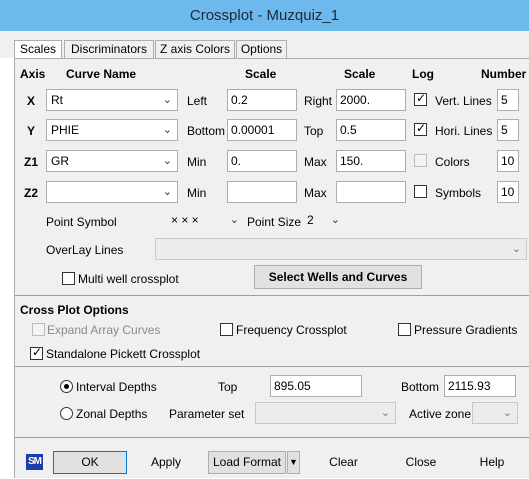  I want to click on symbols-input: 10, so click(508, 192).